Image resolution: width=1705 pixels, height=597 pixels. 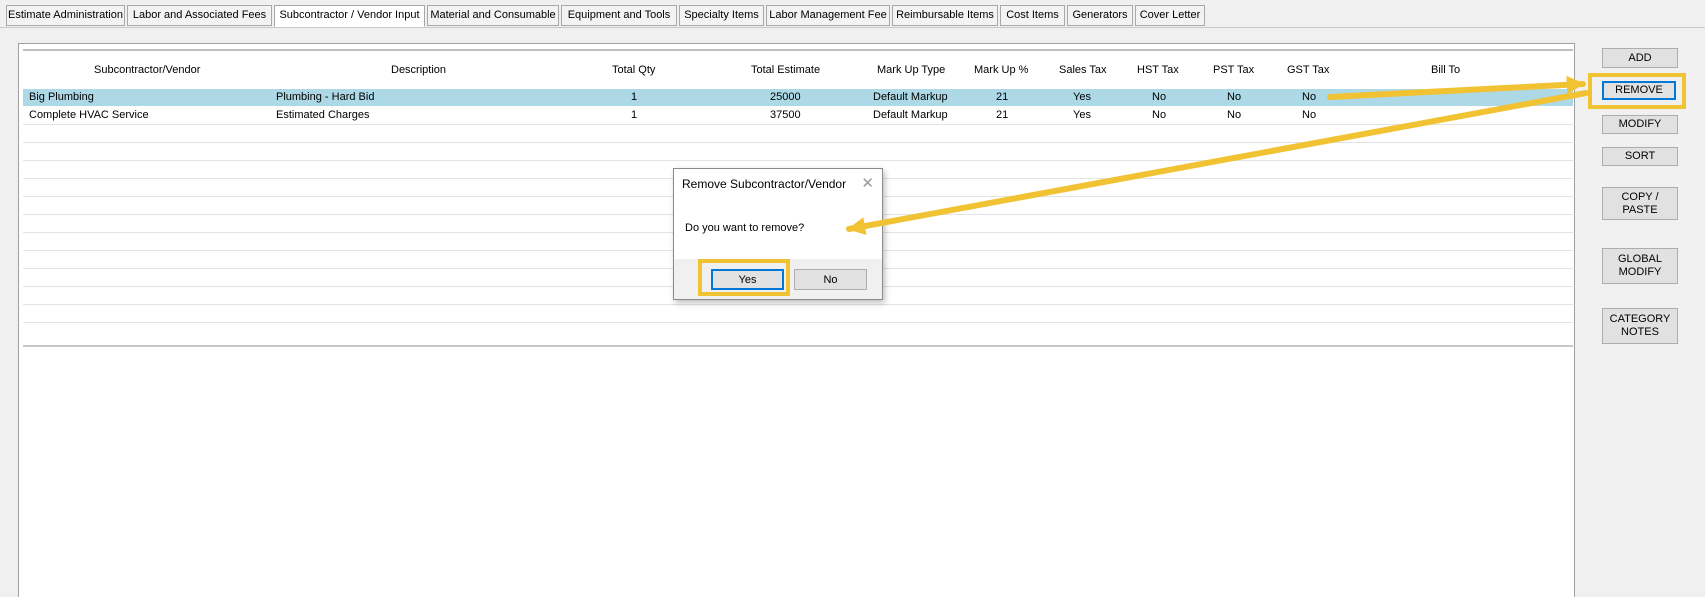 What do you see at coordinates (1217, 162) in the screenshot?
I see `arrow-to-dialog-message` at bounding box center [1217, 162].